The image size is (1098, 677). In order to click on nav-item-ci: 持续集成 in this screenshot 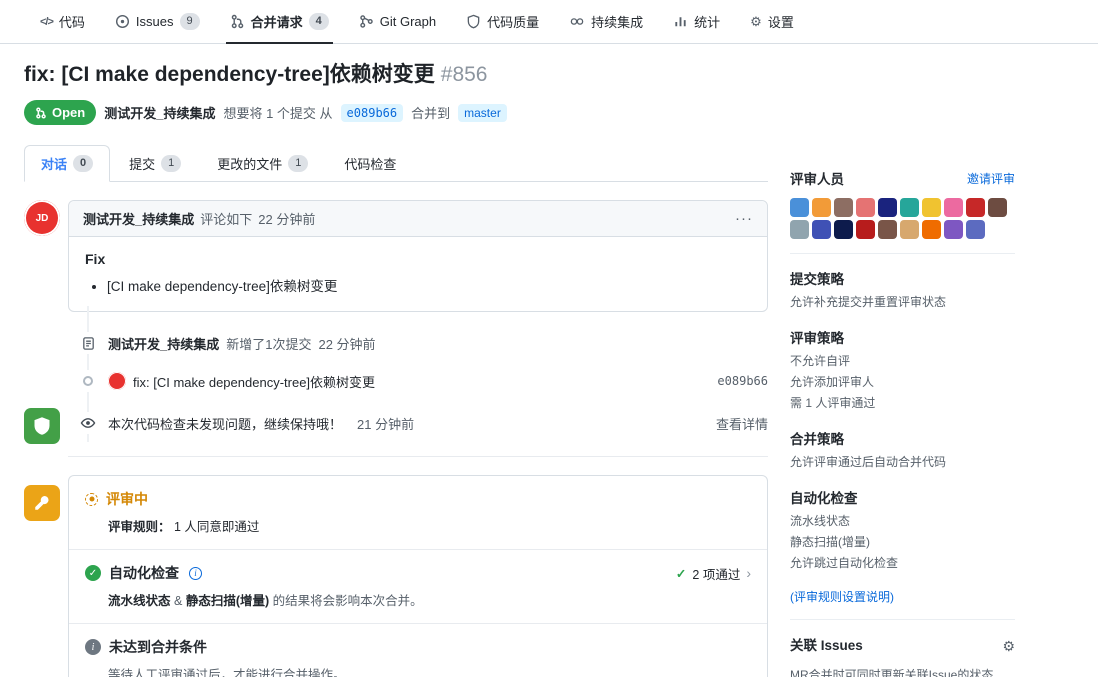, I will do `click(606, 21)`.